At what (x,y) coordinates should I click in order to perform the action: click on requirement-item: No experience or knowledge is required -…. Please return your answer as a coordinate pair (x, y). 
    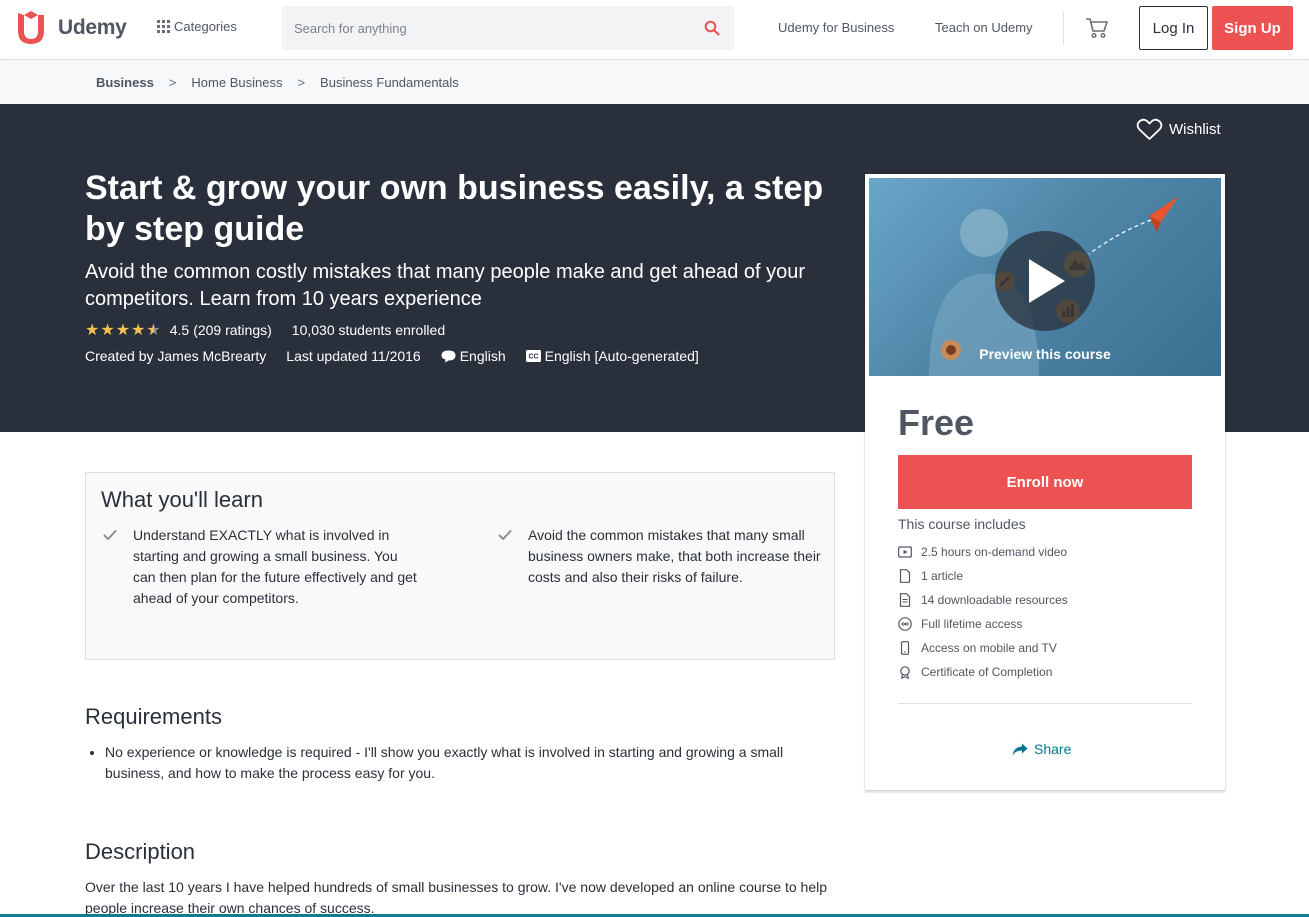
    Looking at the image, I should click on (470, 763).